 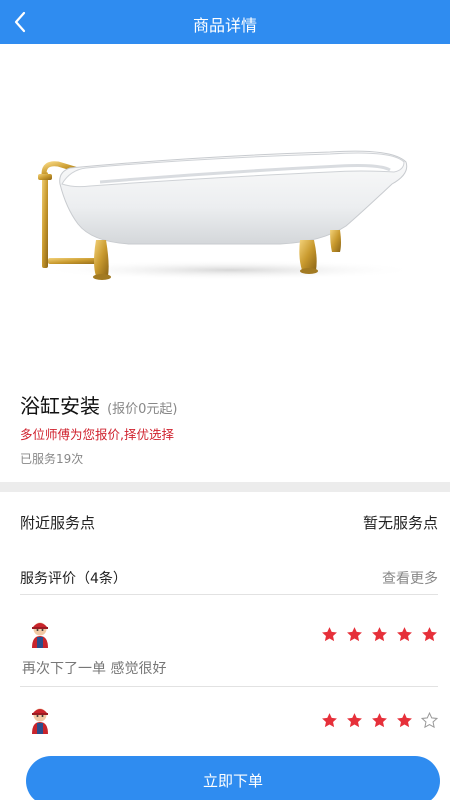 What do you see at coordinates (429, 720) in the screenshot?
I see `star-empty-icon` at bounding box center [429, 720].